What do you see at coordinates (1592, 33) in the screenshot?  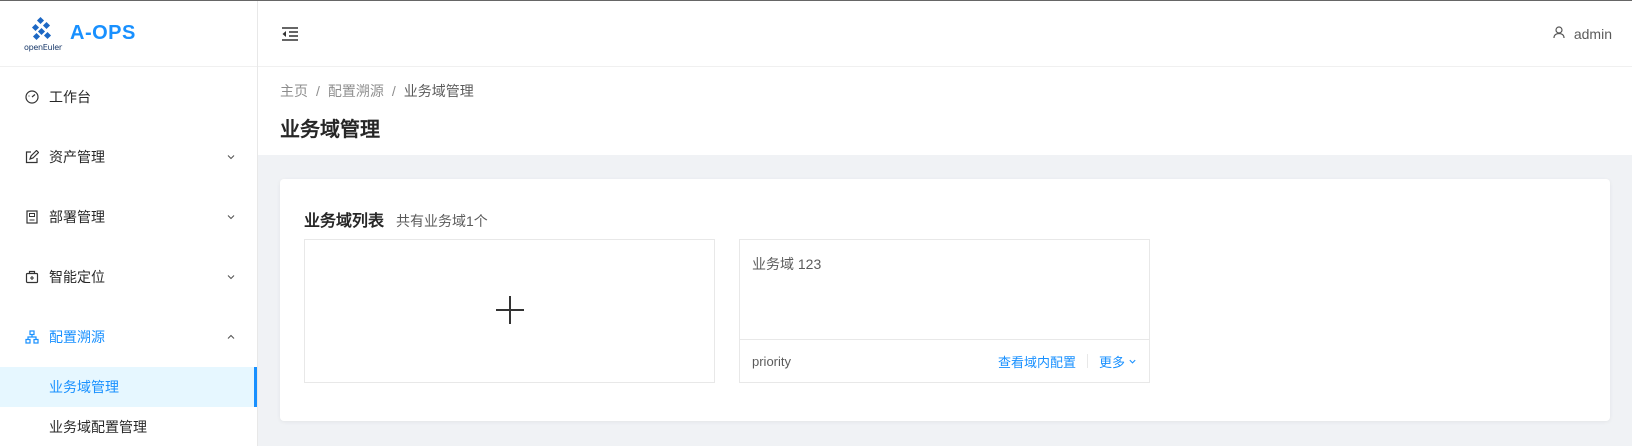 I see `user-name: admin` at bounding box center [1592, 33].